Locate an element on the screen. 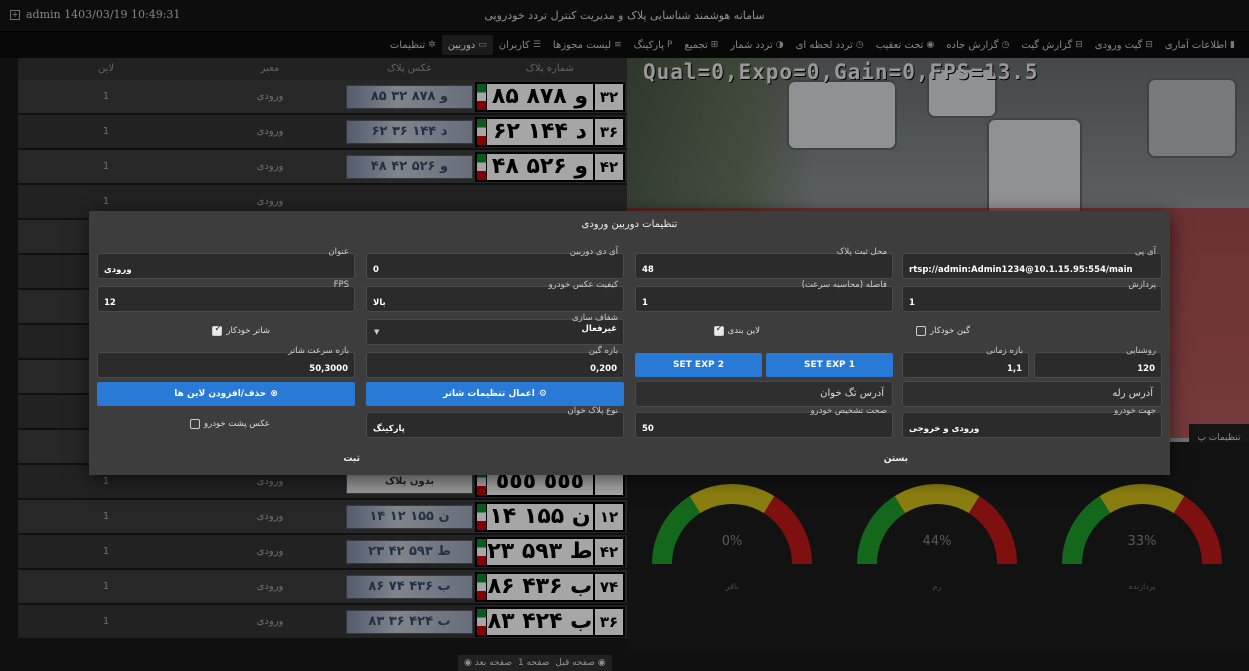 This screenshot has height=671, width=1249. rear-image-checkbox: عکس پشت خودرو is located at coordinates (230, 424).